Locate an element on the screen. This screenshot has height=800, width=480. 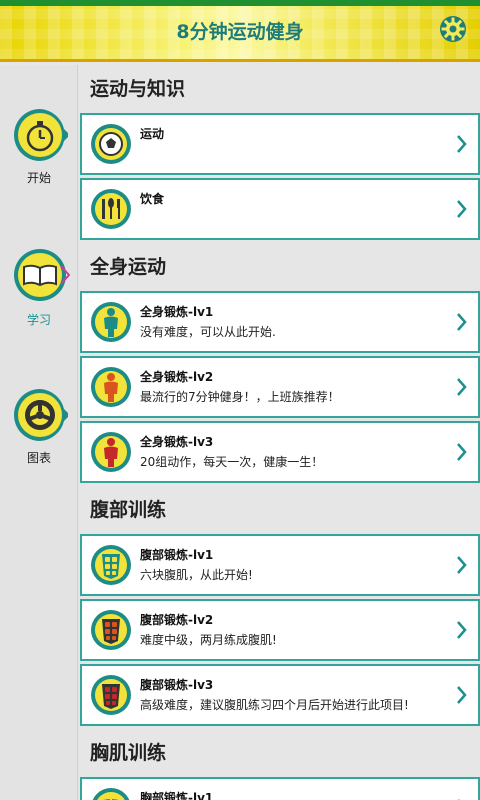
list-item: 全身锻炼-lv3 20组动作，每天一次，健康一生！ is located at coordinates (280, 452).